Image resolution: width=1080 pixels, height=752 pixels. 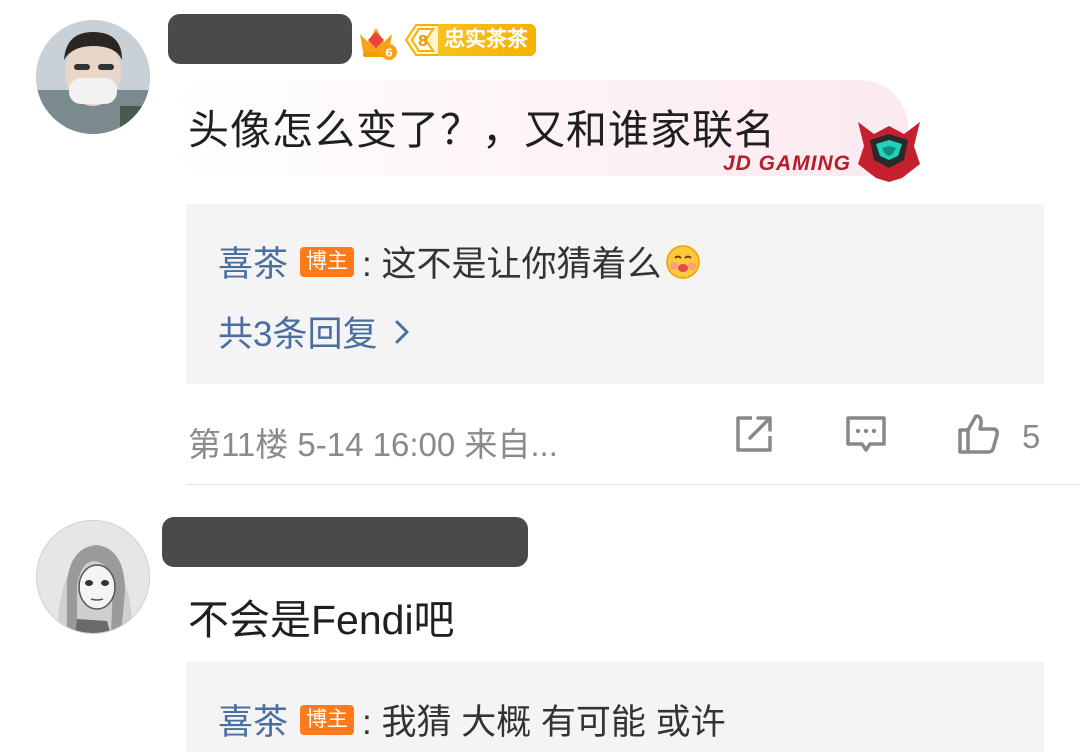 What do you see at coordinates (389, 53) in the screenshot?
I see `crown-level-number: 6` at bounding box center [389, 53].